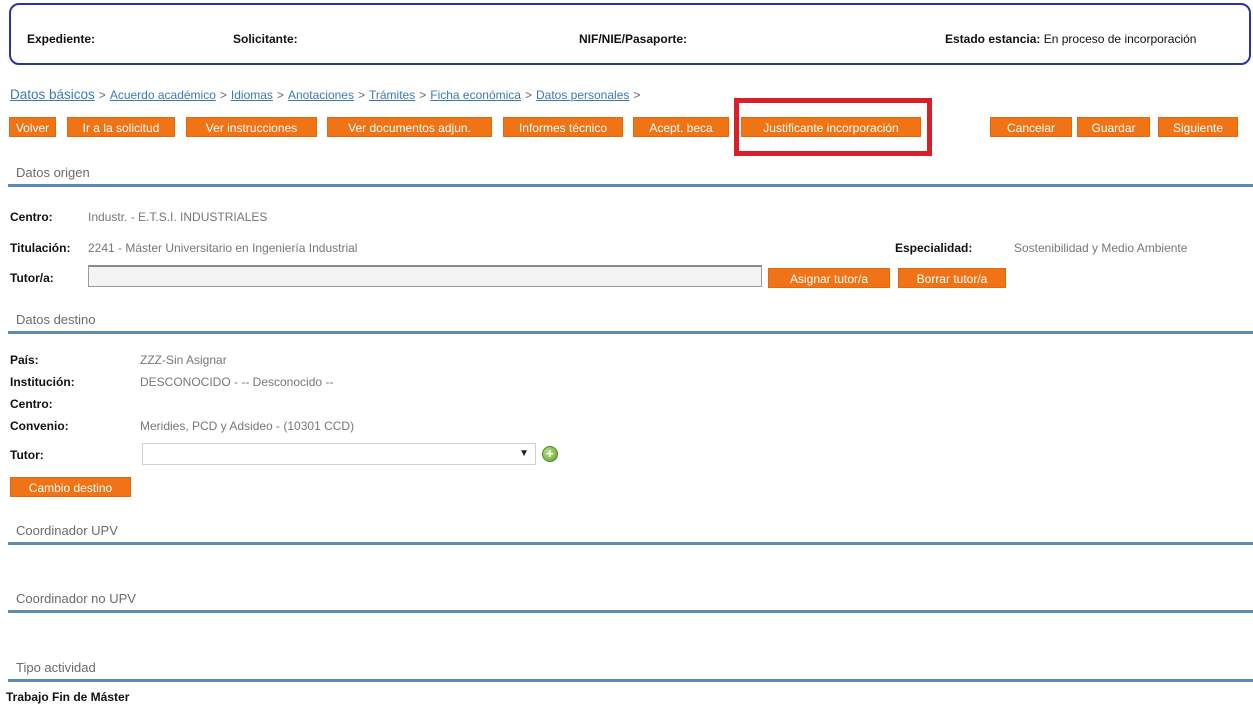 The image size is (1253, 709). What do you see at coordinates (630, 532) in the screenshot?
I see `section-coordinador-upv: Coordinador UPV` at bounding box center [630, 532].